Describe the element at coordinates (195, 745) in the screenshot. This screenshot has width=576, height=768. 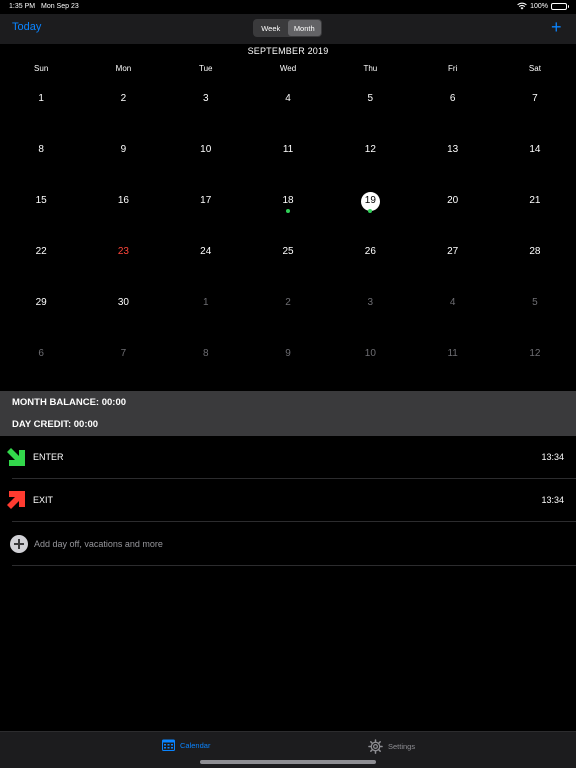
I see `tab-label: Calendar` at that location.